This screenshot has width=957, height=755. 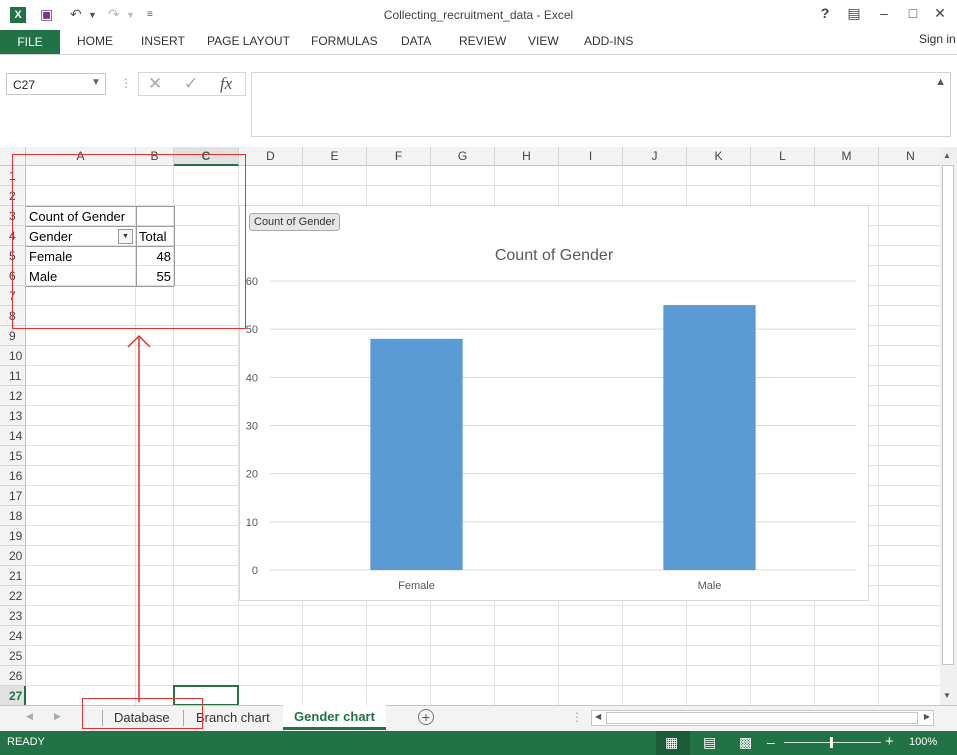 What do you see at coordinates (13, 416) in the screenshot?
I see `row-header-13: 13` at bounding box center [13, 416].